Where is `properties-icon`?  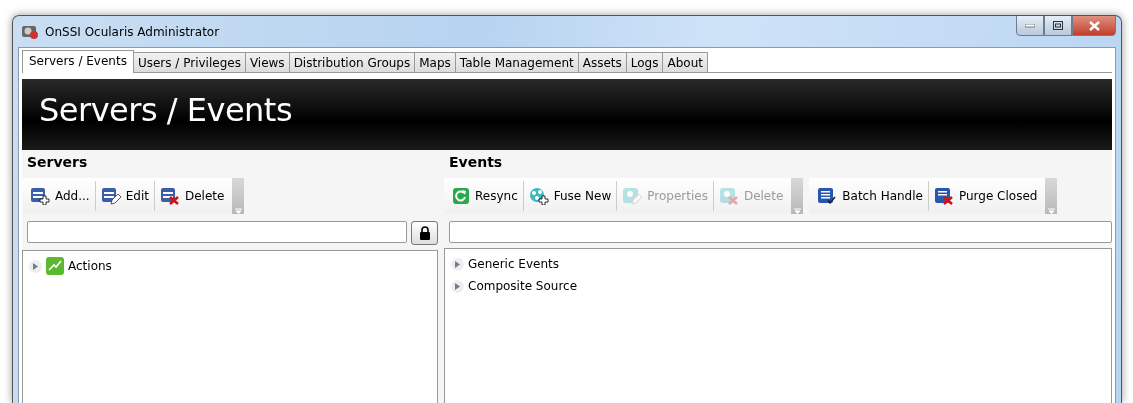
properties-icon is located at coordinates (632, 196).